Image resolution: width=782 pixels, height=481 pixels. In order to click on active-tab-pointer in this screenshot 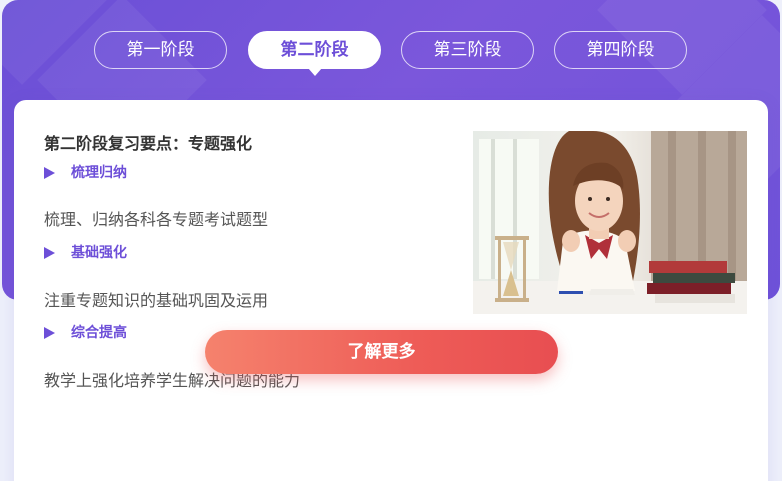, I will do `click(314, 72)`.